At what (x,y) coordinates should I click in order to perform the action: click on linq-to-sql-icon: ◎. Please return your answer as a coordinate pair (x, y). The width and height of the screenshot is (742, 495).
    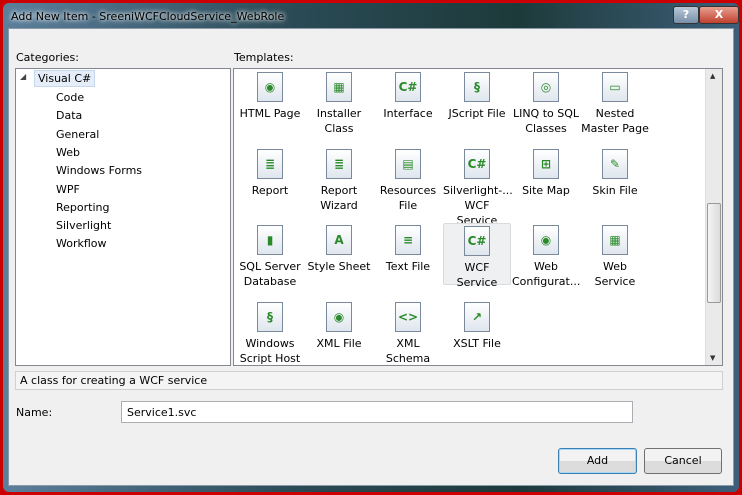
    Looking at the image, I should click on (546, 87).